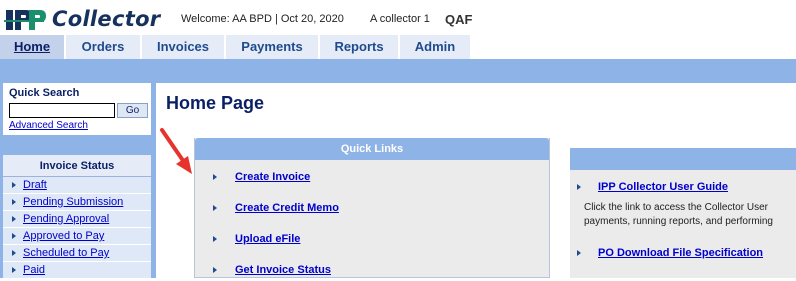  What do you see at coordinates (267, 239) in the screenshot?
I see `quick-link-label: Upload eFile` at bounding box center [267, 239].